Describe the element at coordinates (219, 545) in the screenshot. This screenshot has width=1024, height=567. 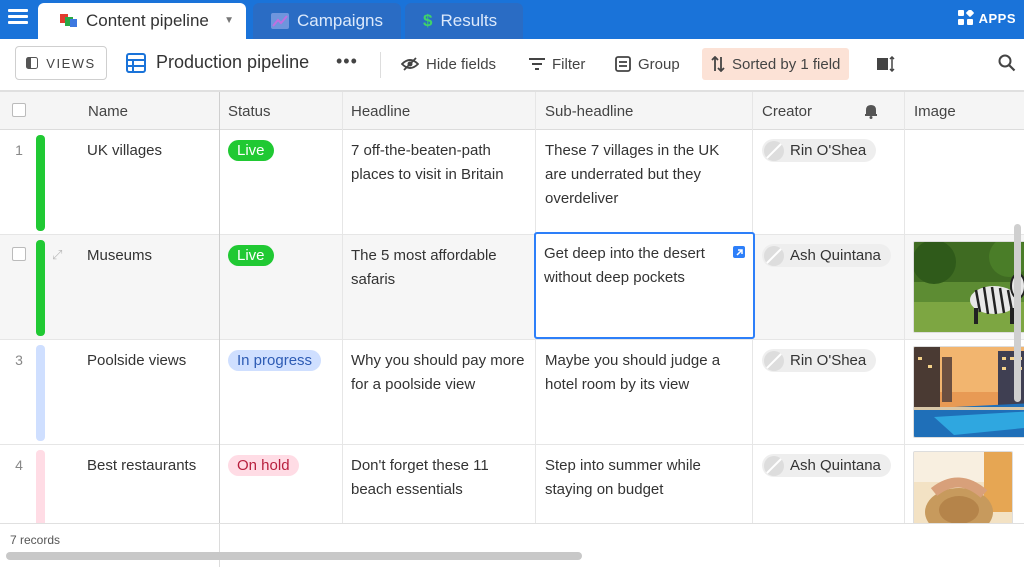
I see `footer-divider` at that location.